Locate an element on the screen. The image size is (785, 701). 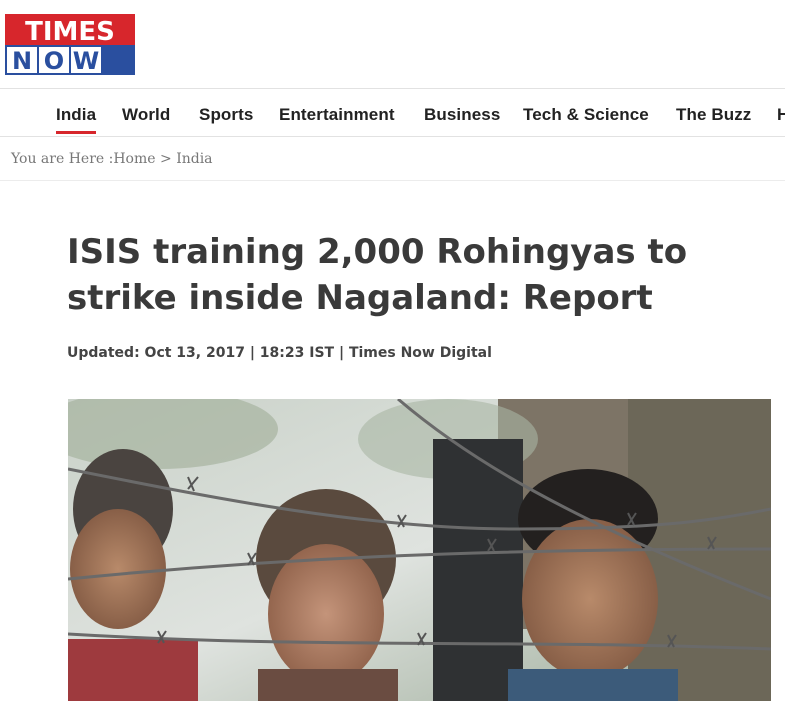
breadcrumb: You are Here :Home > India is located at coordinates (112, 159).